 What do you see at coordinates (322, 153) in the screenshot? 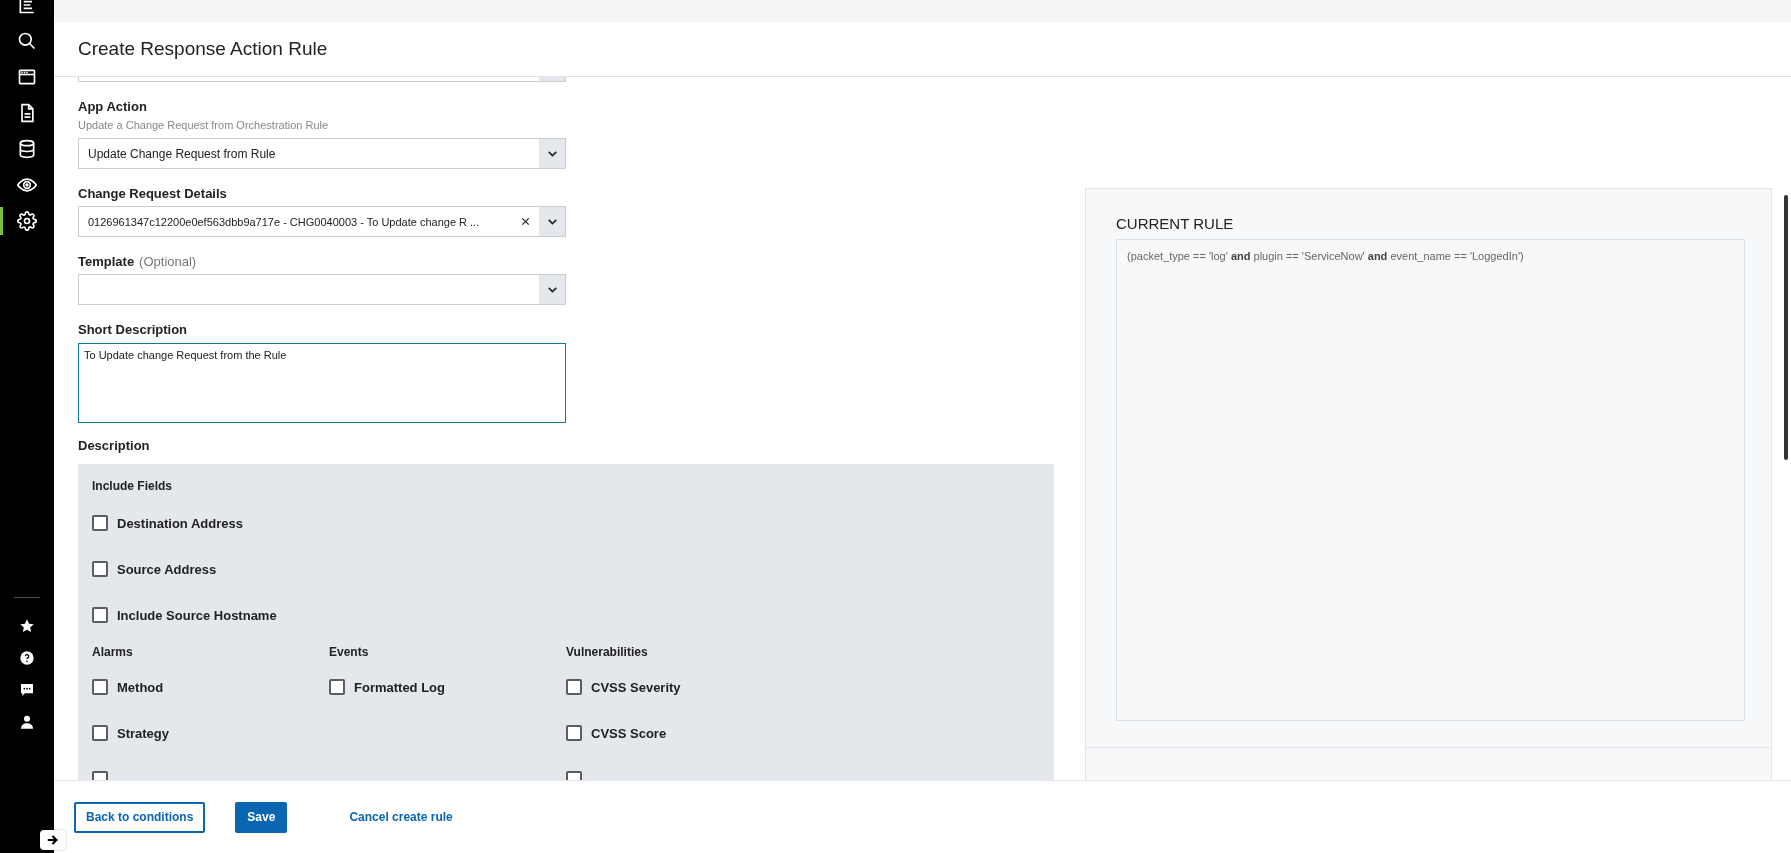
I see `select-field: Update Change Request from Rule` at bounding box center [322, 153].